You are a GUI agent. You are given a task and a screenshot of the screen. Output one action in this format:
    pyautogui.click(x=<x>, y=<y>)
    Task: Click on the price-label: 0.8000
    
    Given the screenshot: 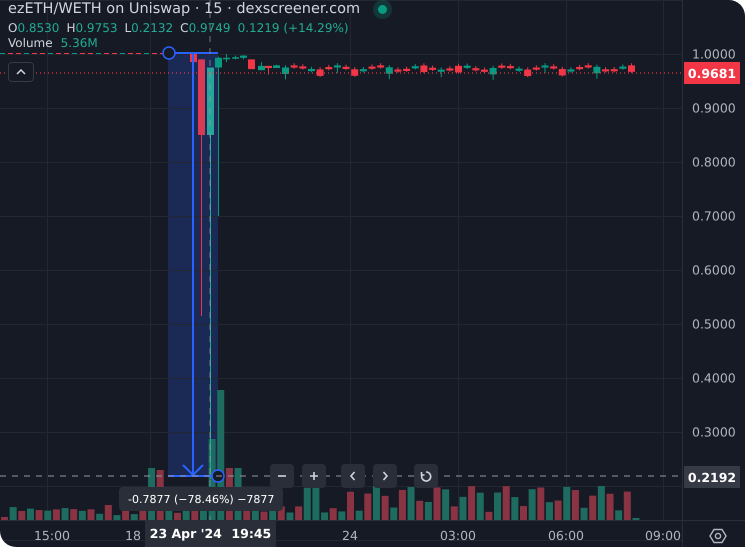 What is the action you would take?
    pyautogui.click(x=714, y=162)
    